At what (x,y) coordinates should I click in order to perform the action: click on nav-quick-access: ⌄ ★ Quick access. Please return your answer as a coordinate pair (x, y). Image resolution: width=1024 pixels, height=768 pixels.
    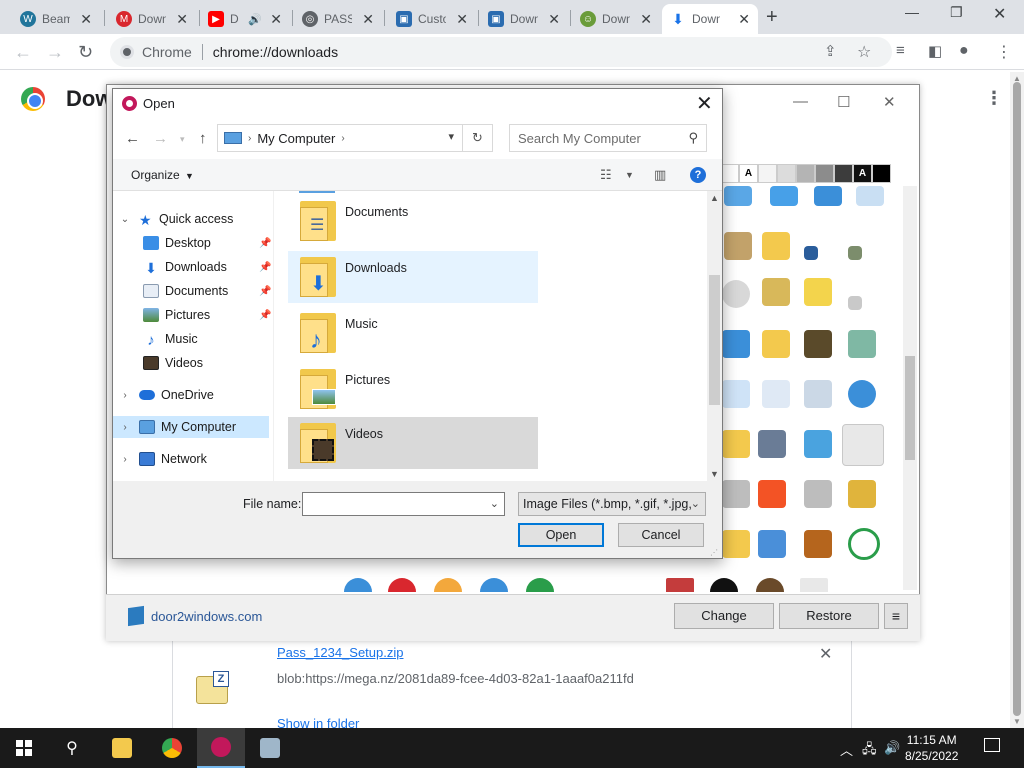
    Looking at the image, I should click on (194, 219).